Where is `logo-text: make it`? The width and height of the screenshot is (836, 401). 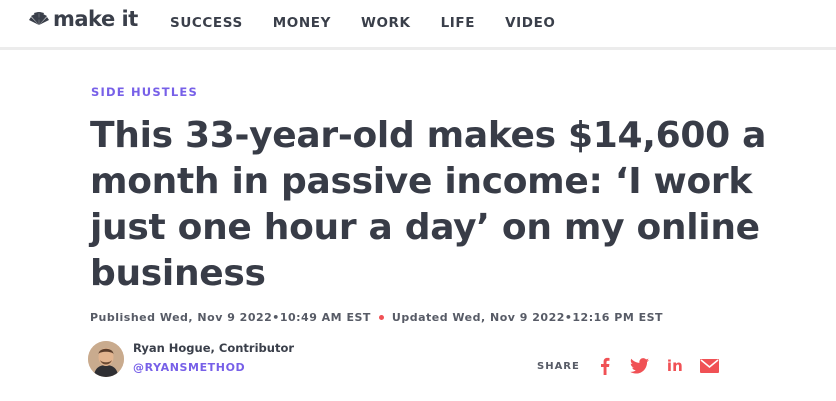
logo-text: make it is located at coordinates (95, 19).